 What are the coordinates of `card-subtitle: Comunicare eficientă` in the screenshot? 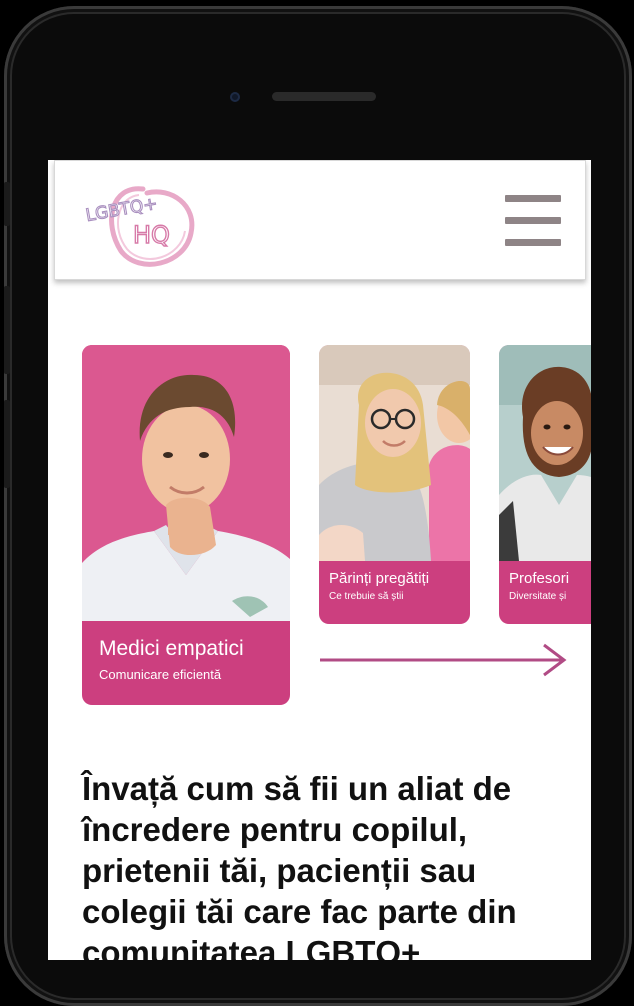 It's located at (160, 674).